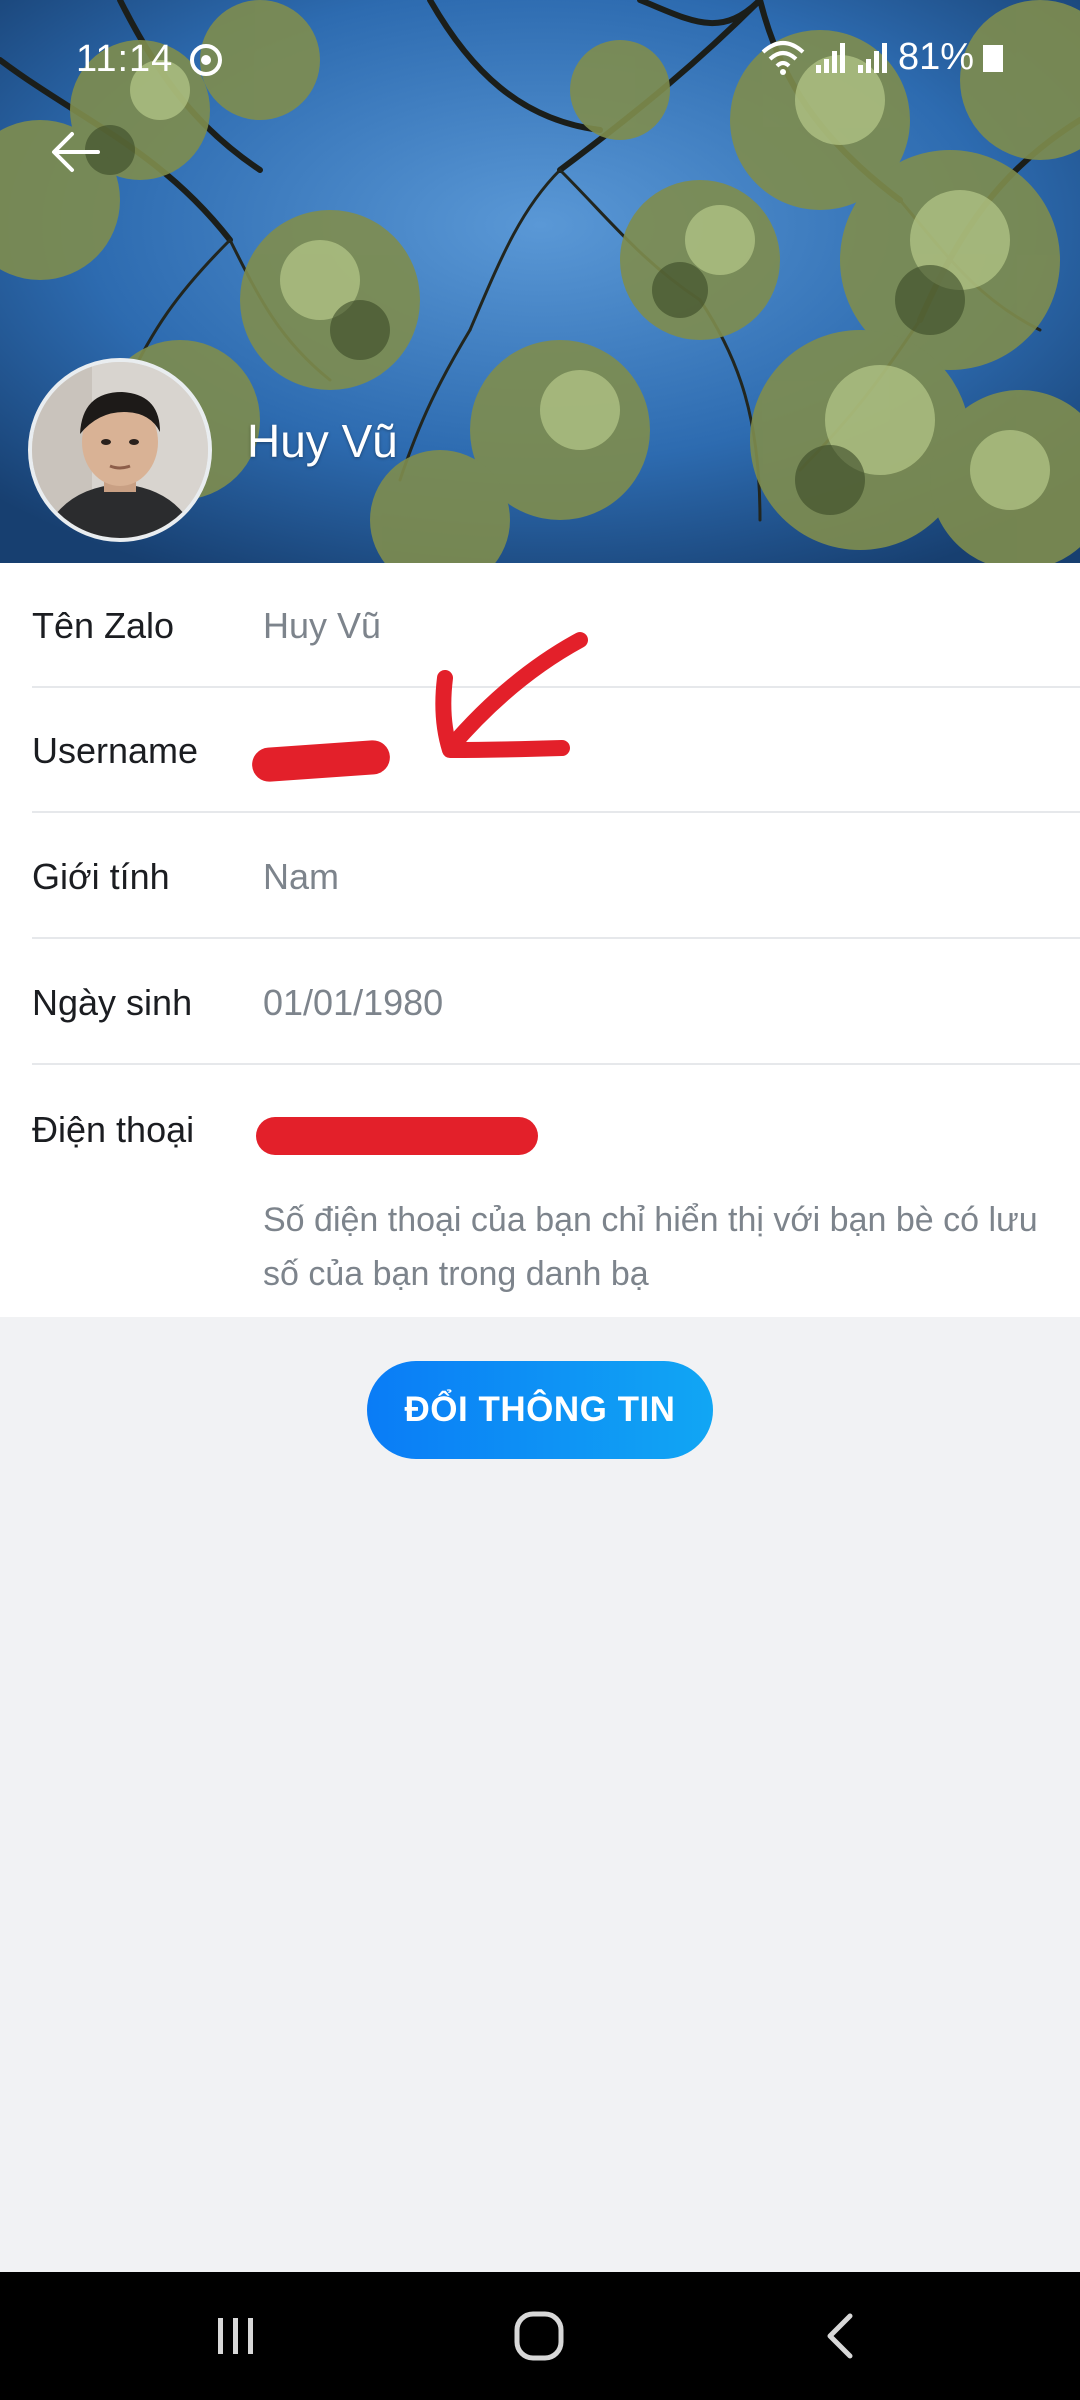  I want to click on sync-icon, so click(206, 60).